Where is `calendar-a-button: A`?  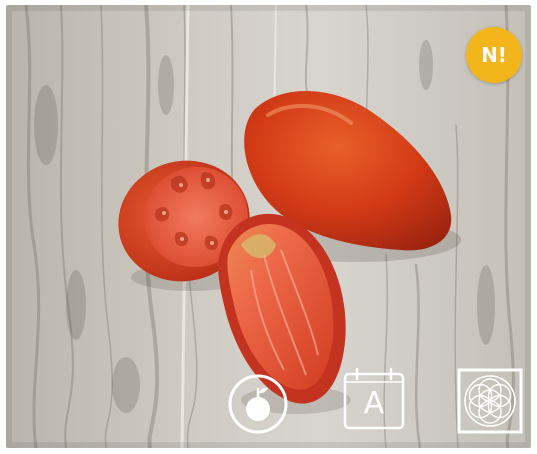 calendar-a-button: A is located at coordinates (374, 398).